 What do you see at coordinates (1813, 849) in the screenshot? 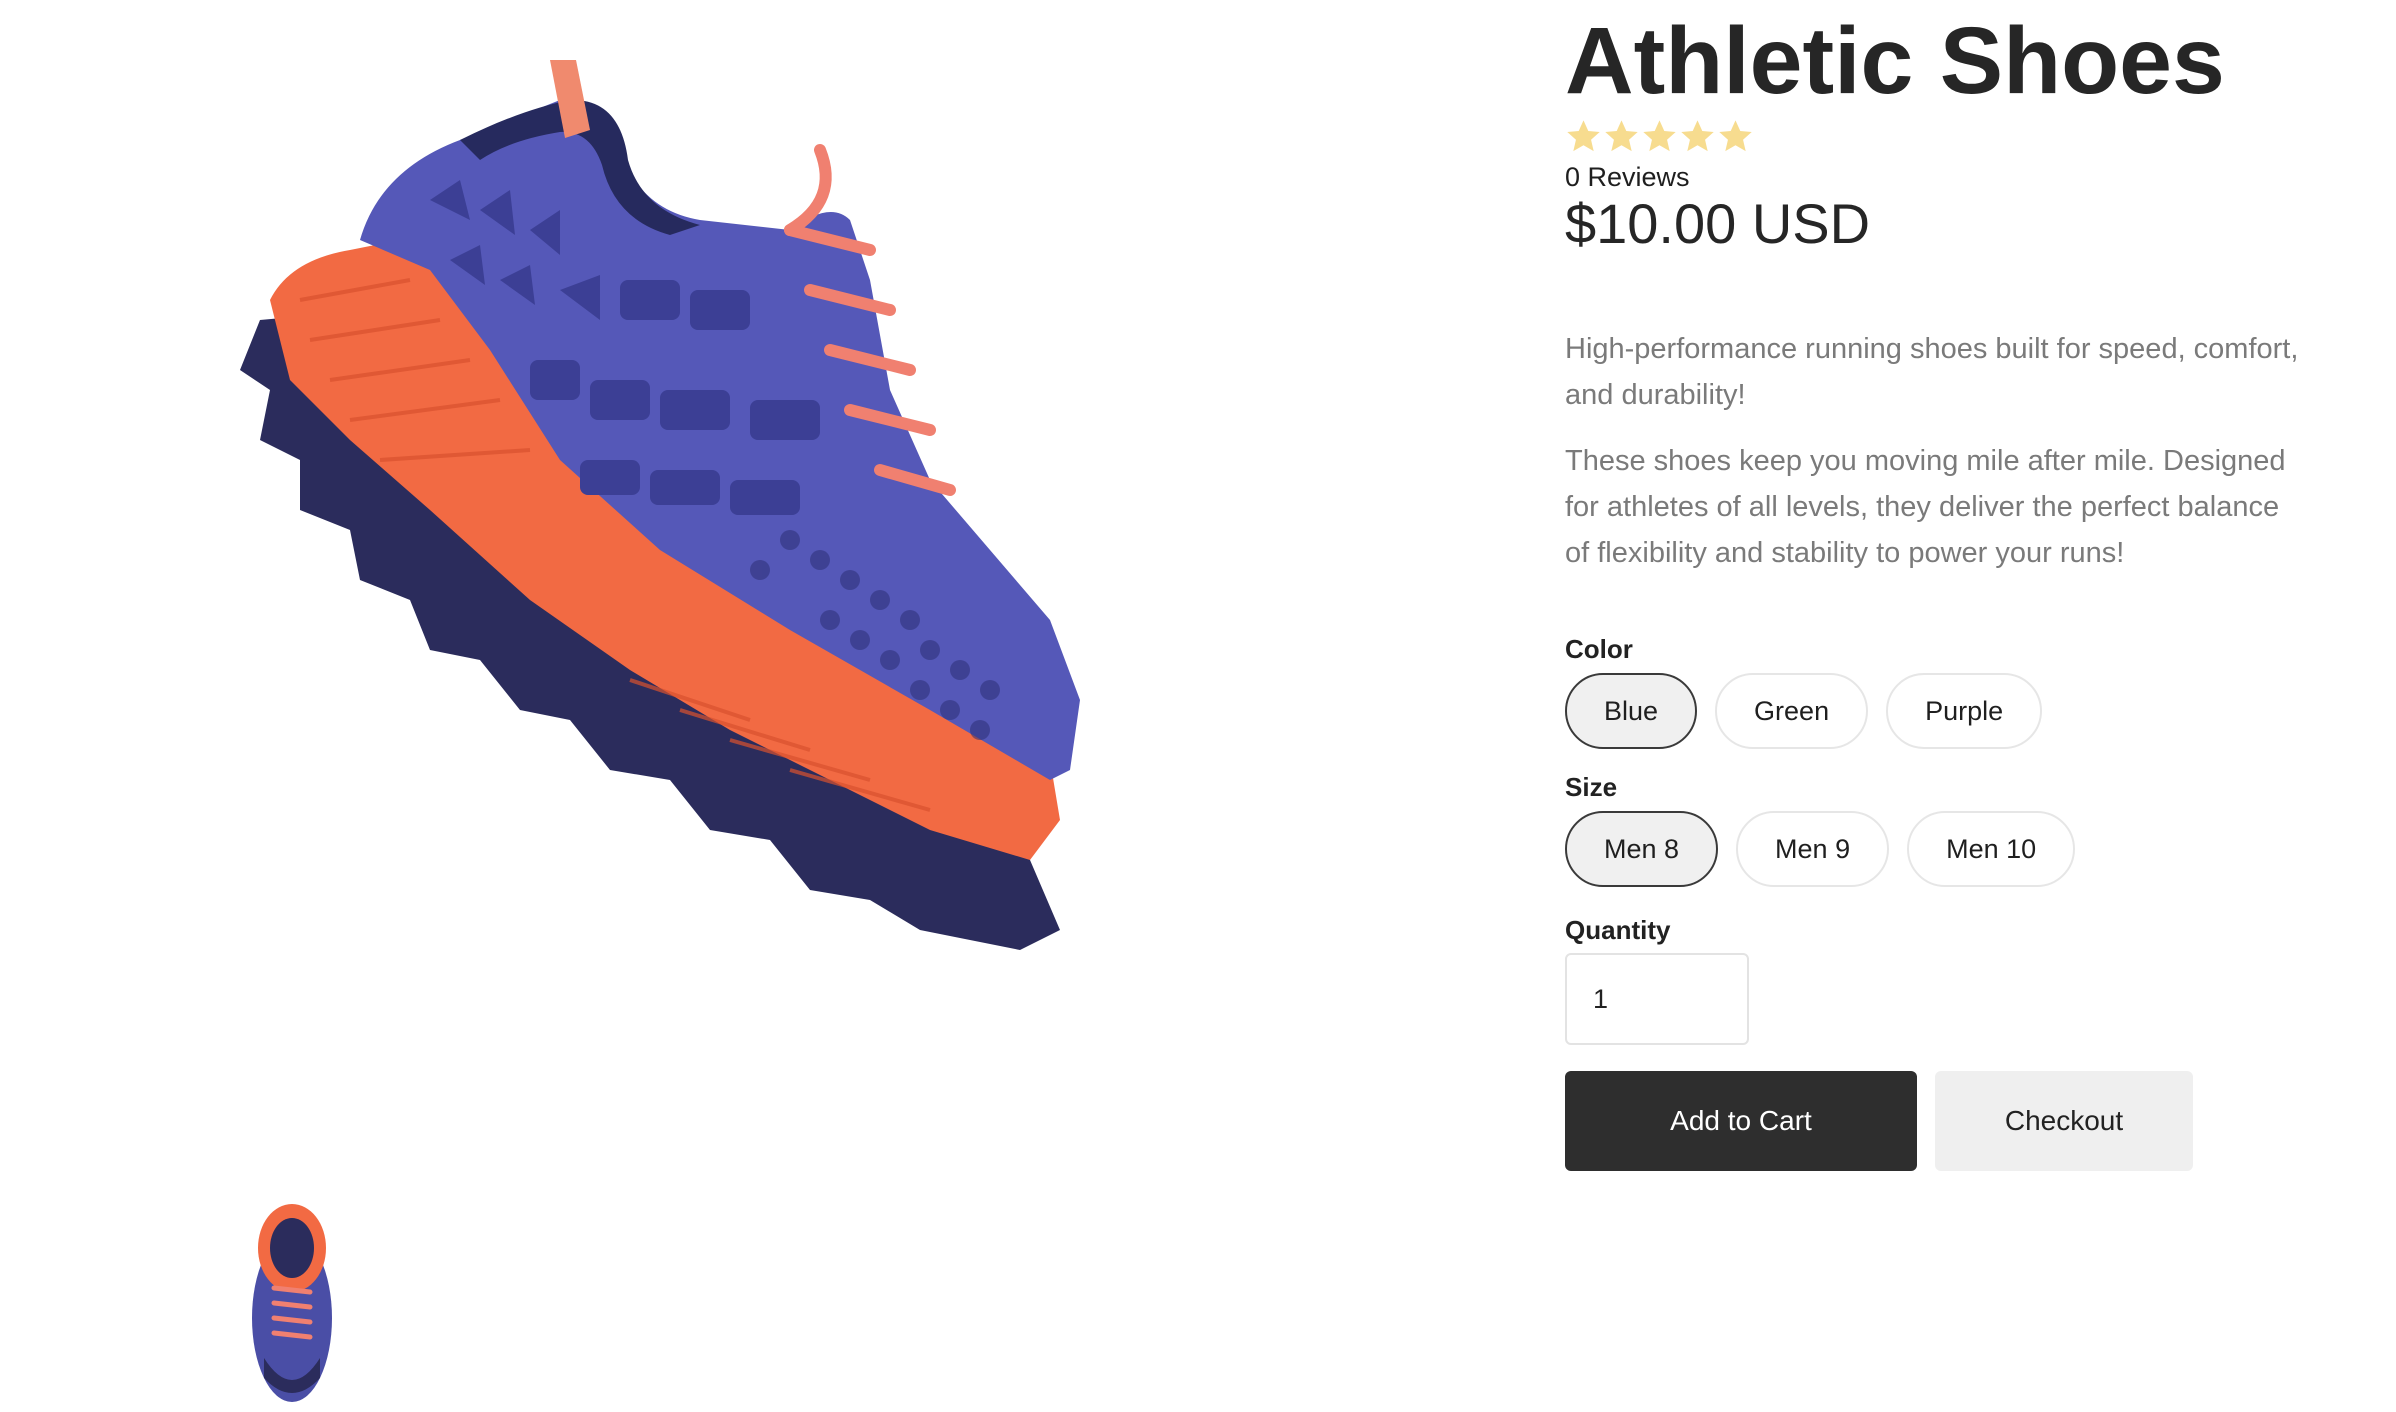
I see `size-option-men-9: Men 9` at bounding box center [1813, 849].